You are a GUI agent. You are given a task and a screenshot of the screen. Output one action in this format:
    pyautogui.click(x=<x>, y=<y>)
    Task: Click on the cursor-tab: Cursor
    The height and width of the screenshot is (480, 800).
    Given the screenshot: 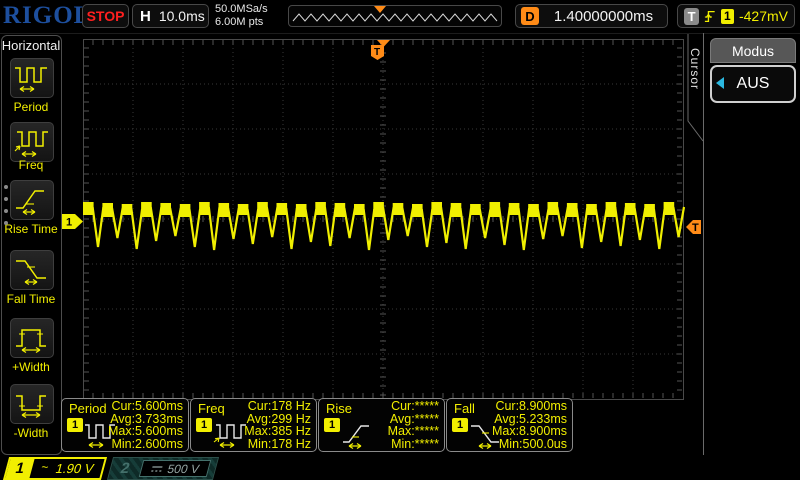 What is the action you would take?
    pyautogui.click(x=695, y=69)
    